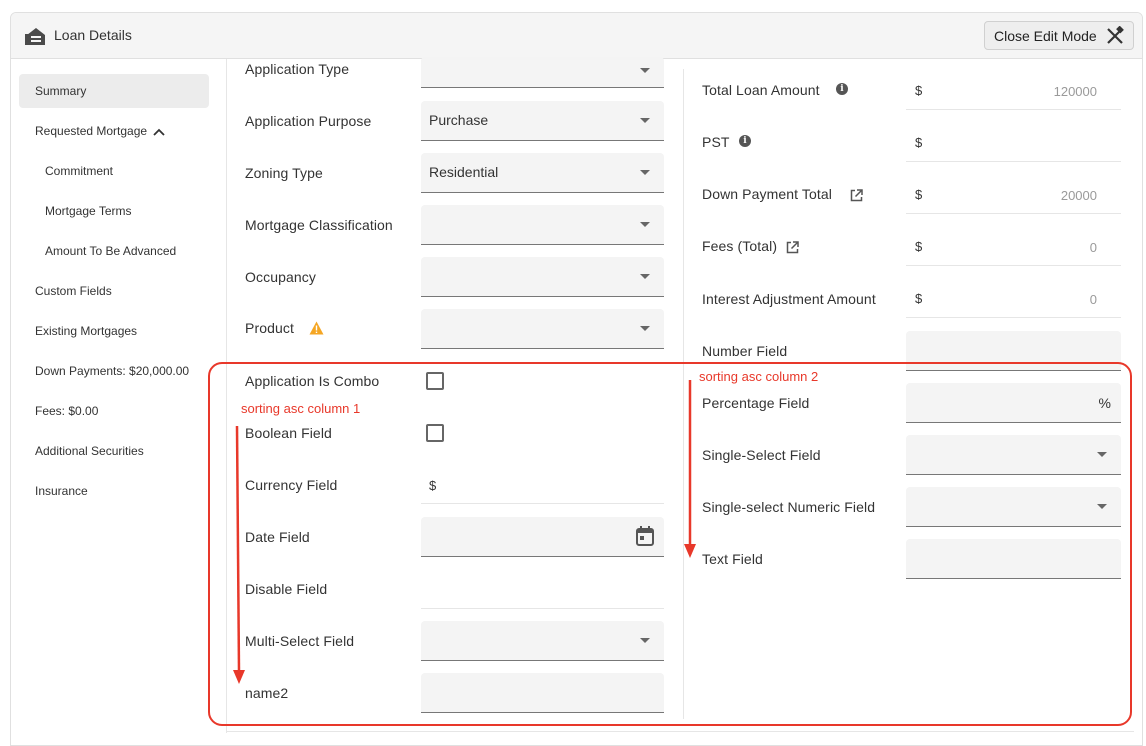 The image size is (1146, 746). Describe the element at coordinates (1093, 247) in the screenshot. I see `fees-total-value: 0` at that location.